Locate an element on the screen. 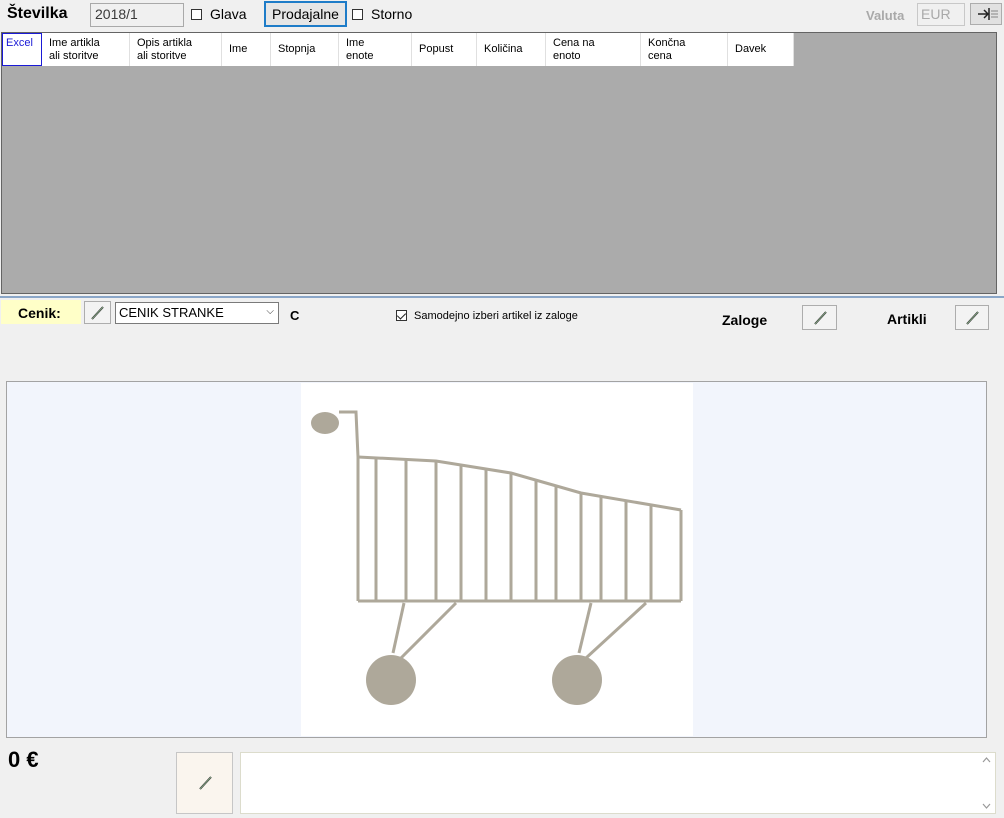 Image resolution: width=1004 pixels, height=818 pixels. column-header: Opis artikla ali storitve is located at coordinates (176, 49).